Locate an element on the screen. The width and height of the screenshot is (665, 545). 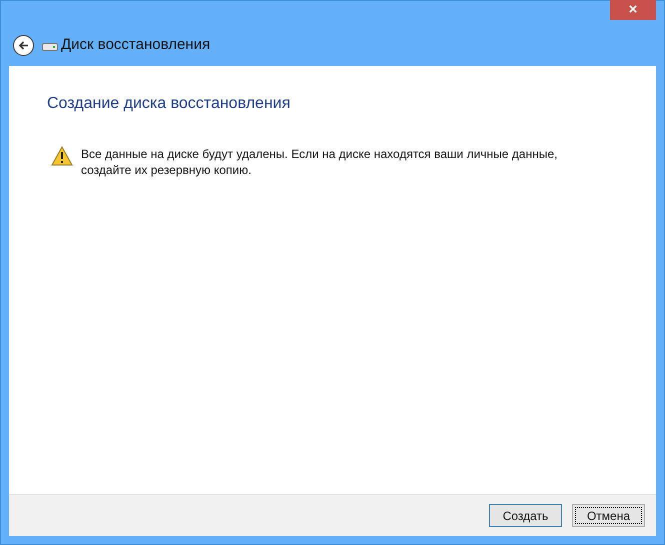
back-button is located at coordinates (23, 45).